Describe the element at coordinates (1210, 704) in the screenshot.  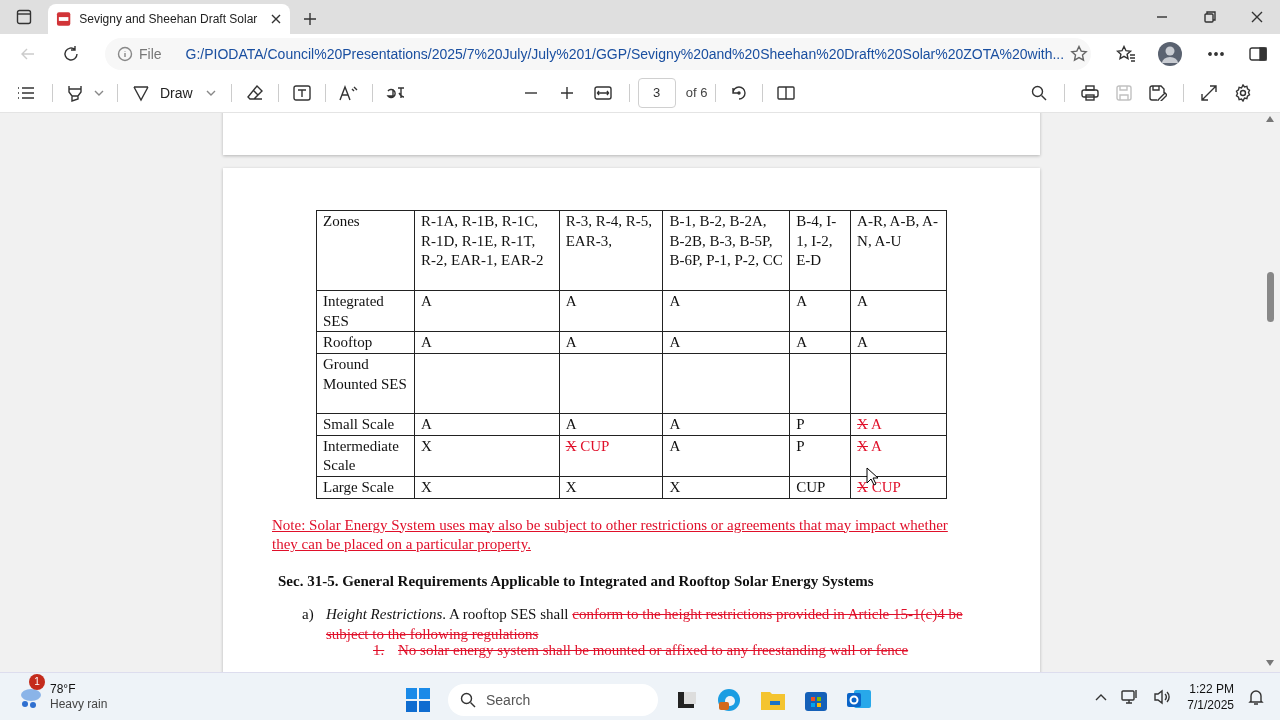
I see `clock-date: 7/1/2025` at that location.